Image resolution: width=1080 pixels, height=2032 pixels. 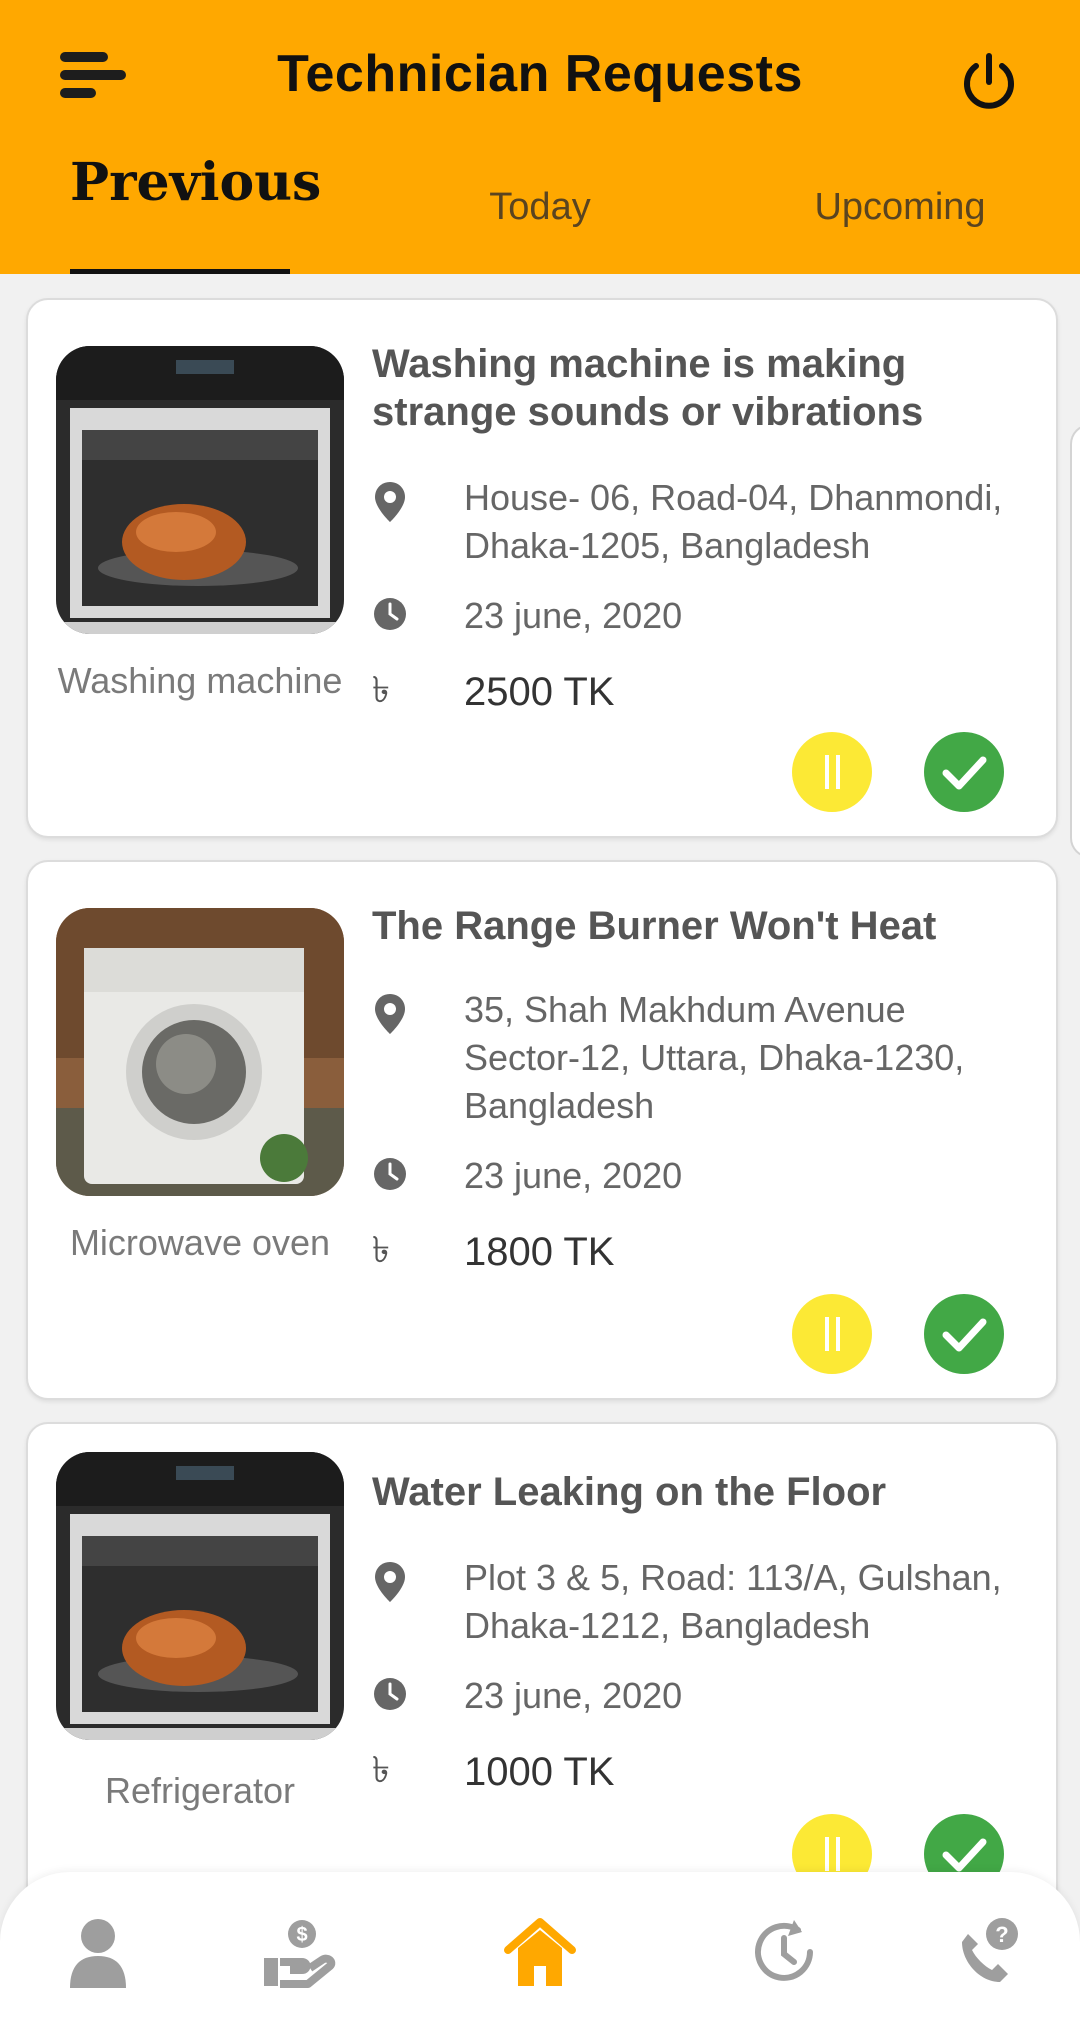 I want to click on page-title: Technician Requests, so click(x=540, y=74).